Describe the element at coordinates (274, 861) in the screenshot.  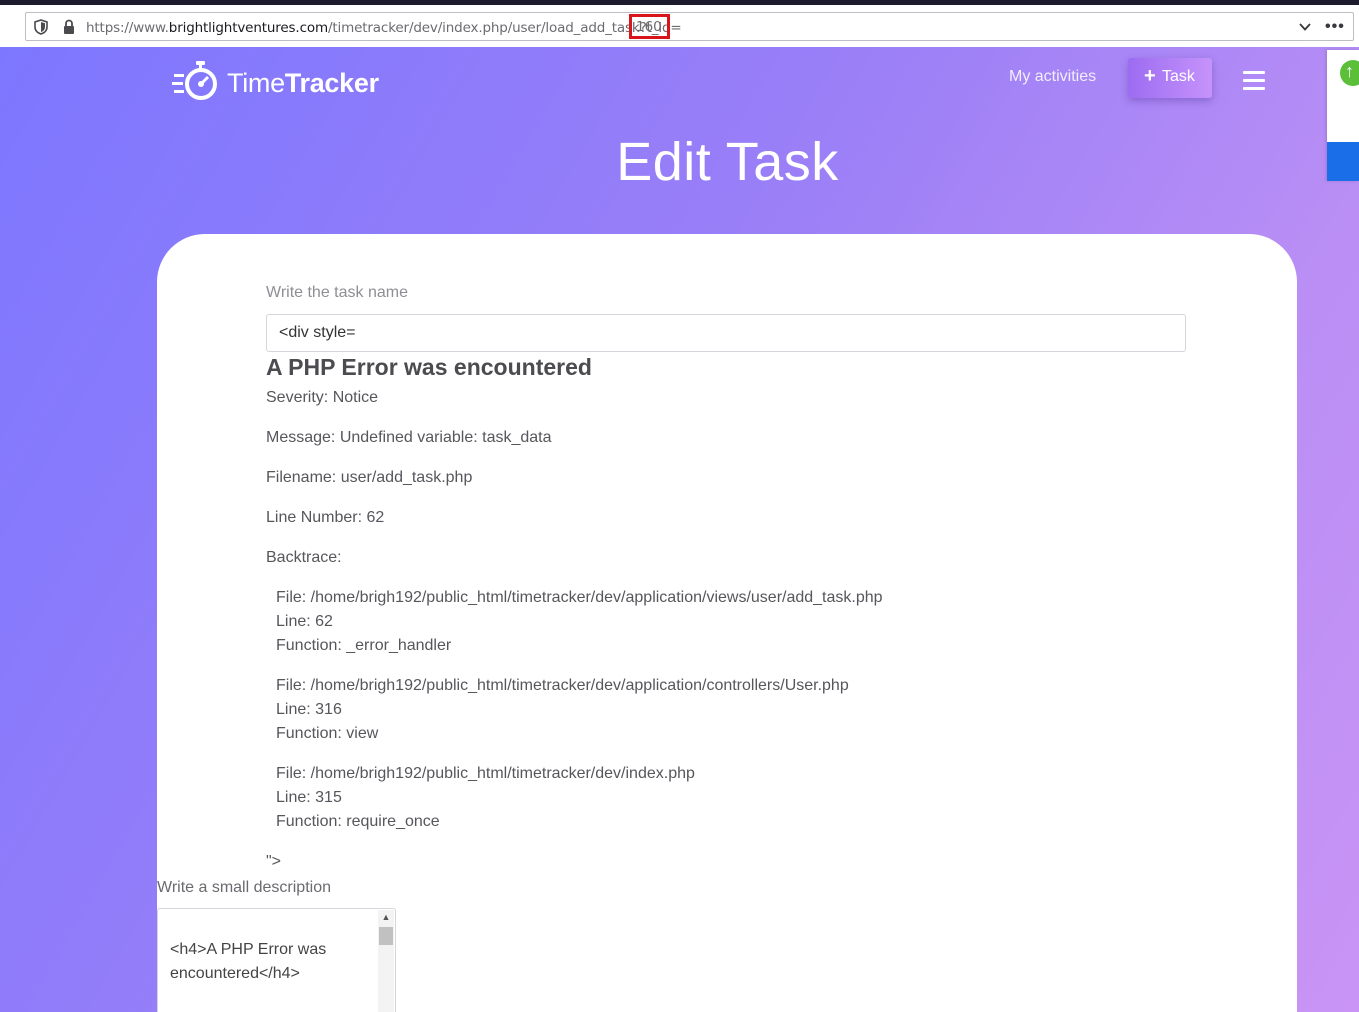
I see `error-trailing-text: ">` at that location.